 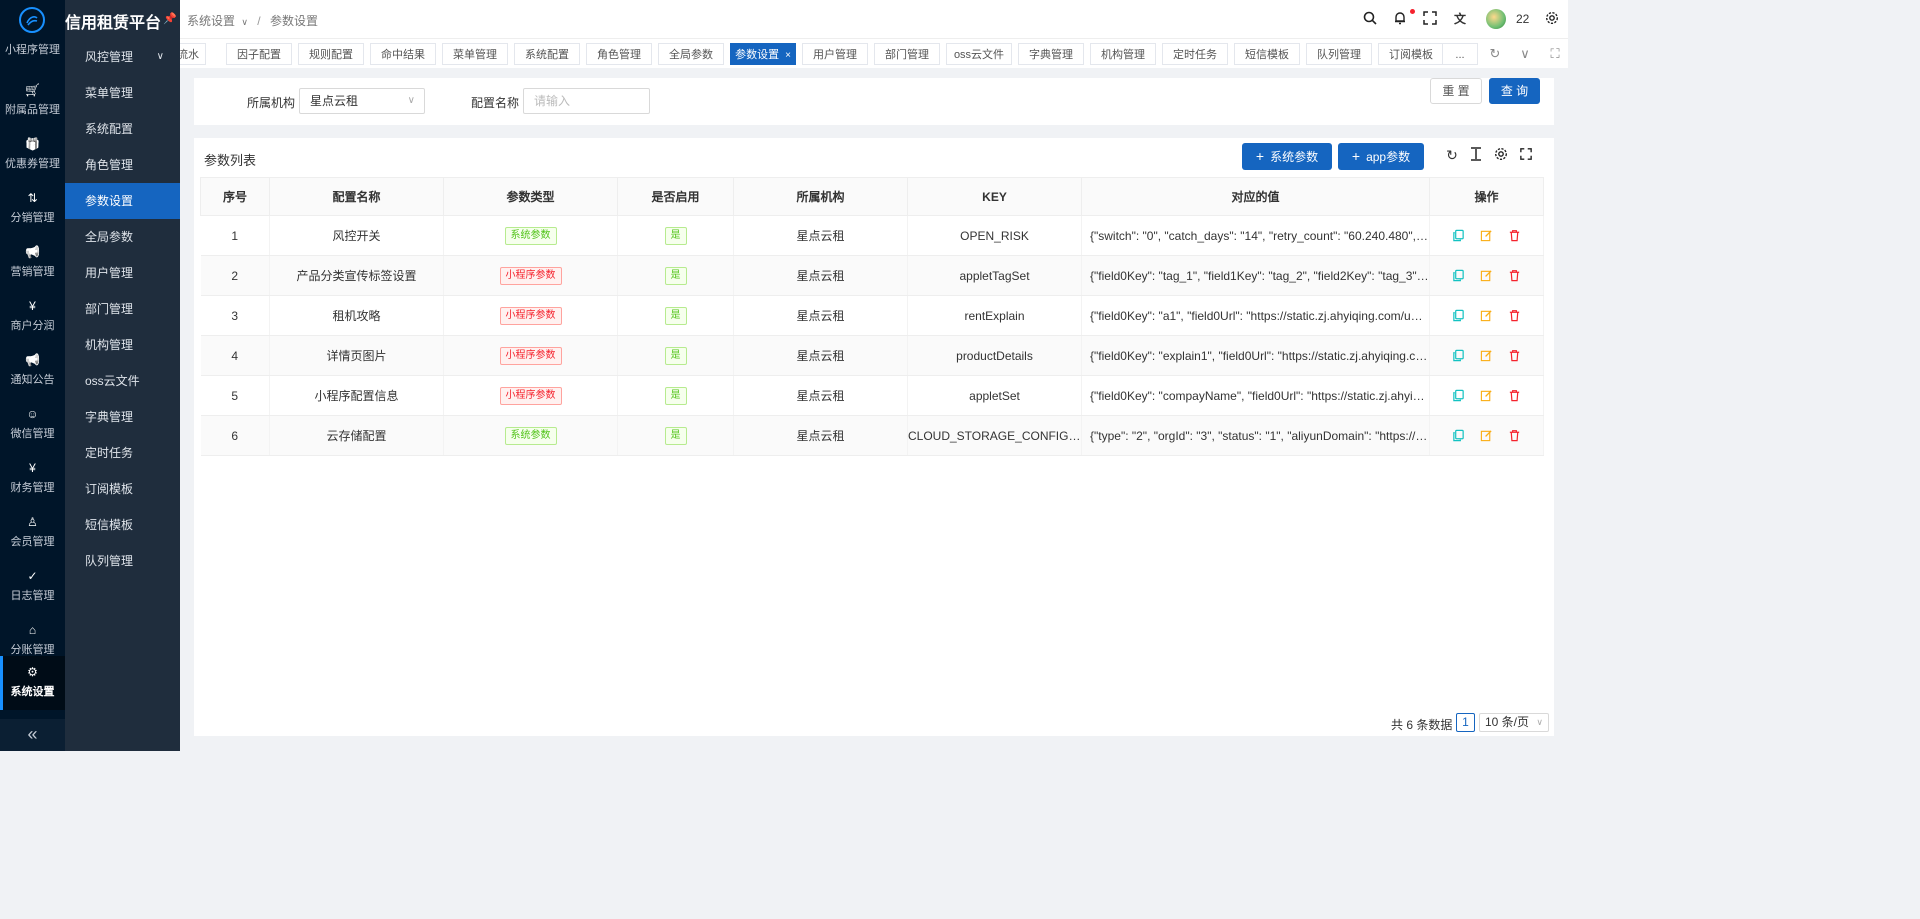 I want to click on config-name-input, so click(x=586, y=101).